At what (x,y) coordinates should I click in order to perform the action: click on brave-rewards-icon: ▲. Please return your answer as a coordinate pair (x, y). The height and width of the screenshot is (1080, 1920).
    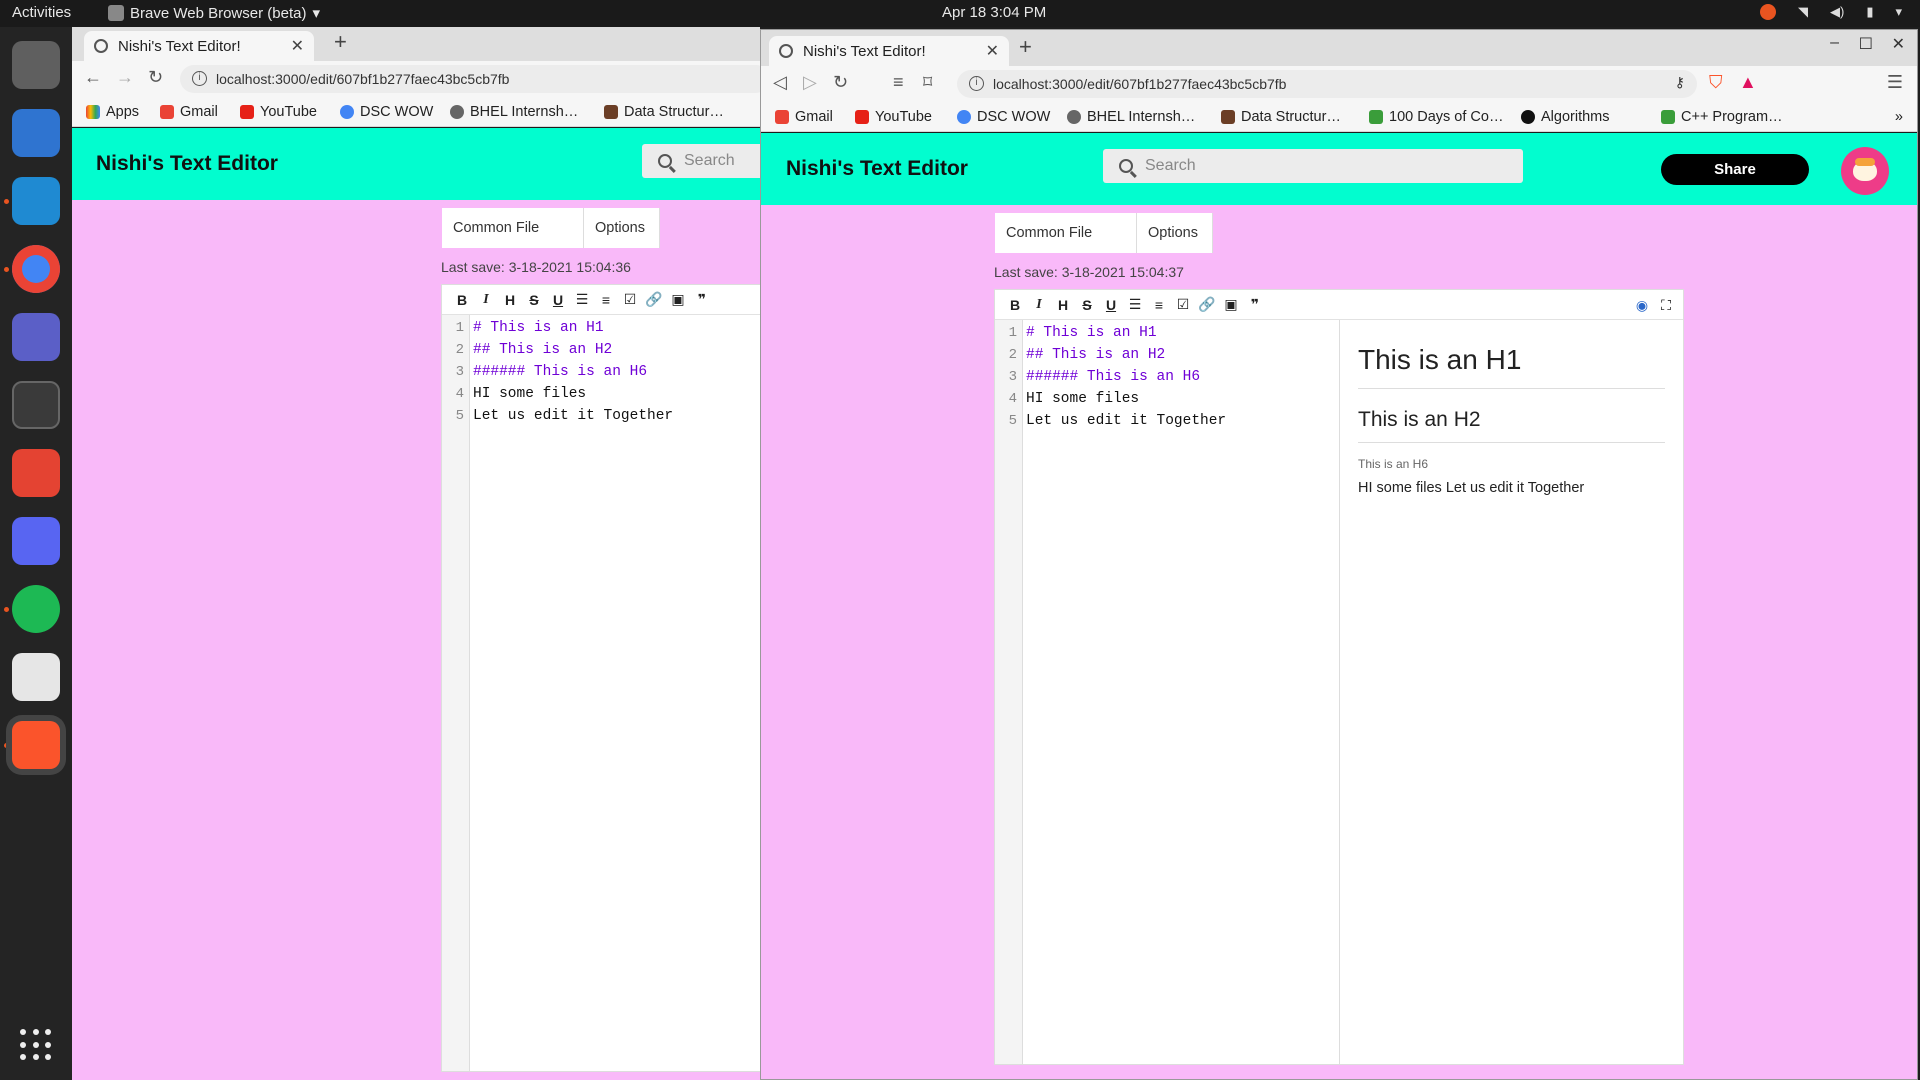
    Looking at the image, I should click on (1748, 82).